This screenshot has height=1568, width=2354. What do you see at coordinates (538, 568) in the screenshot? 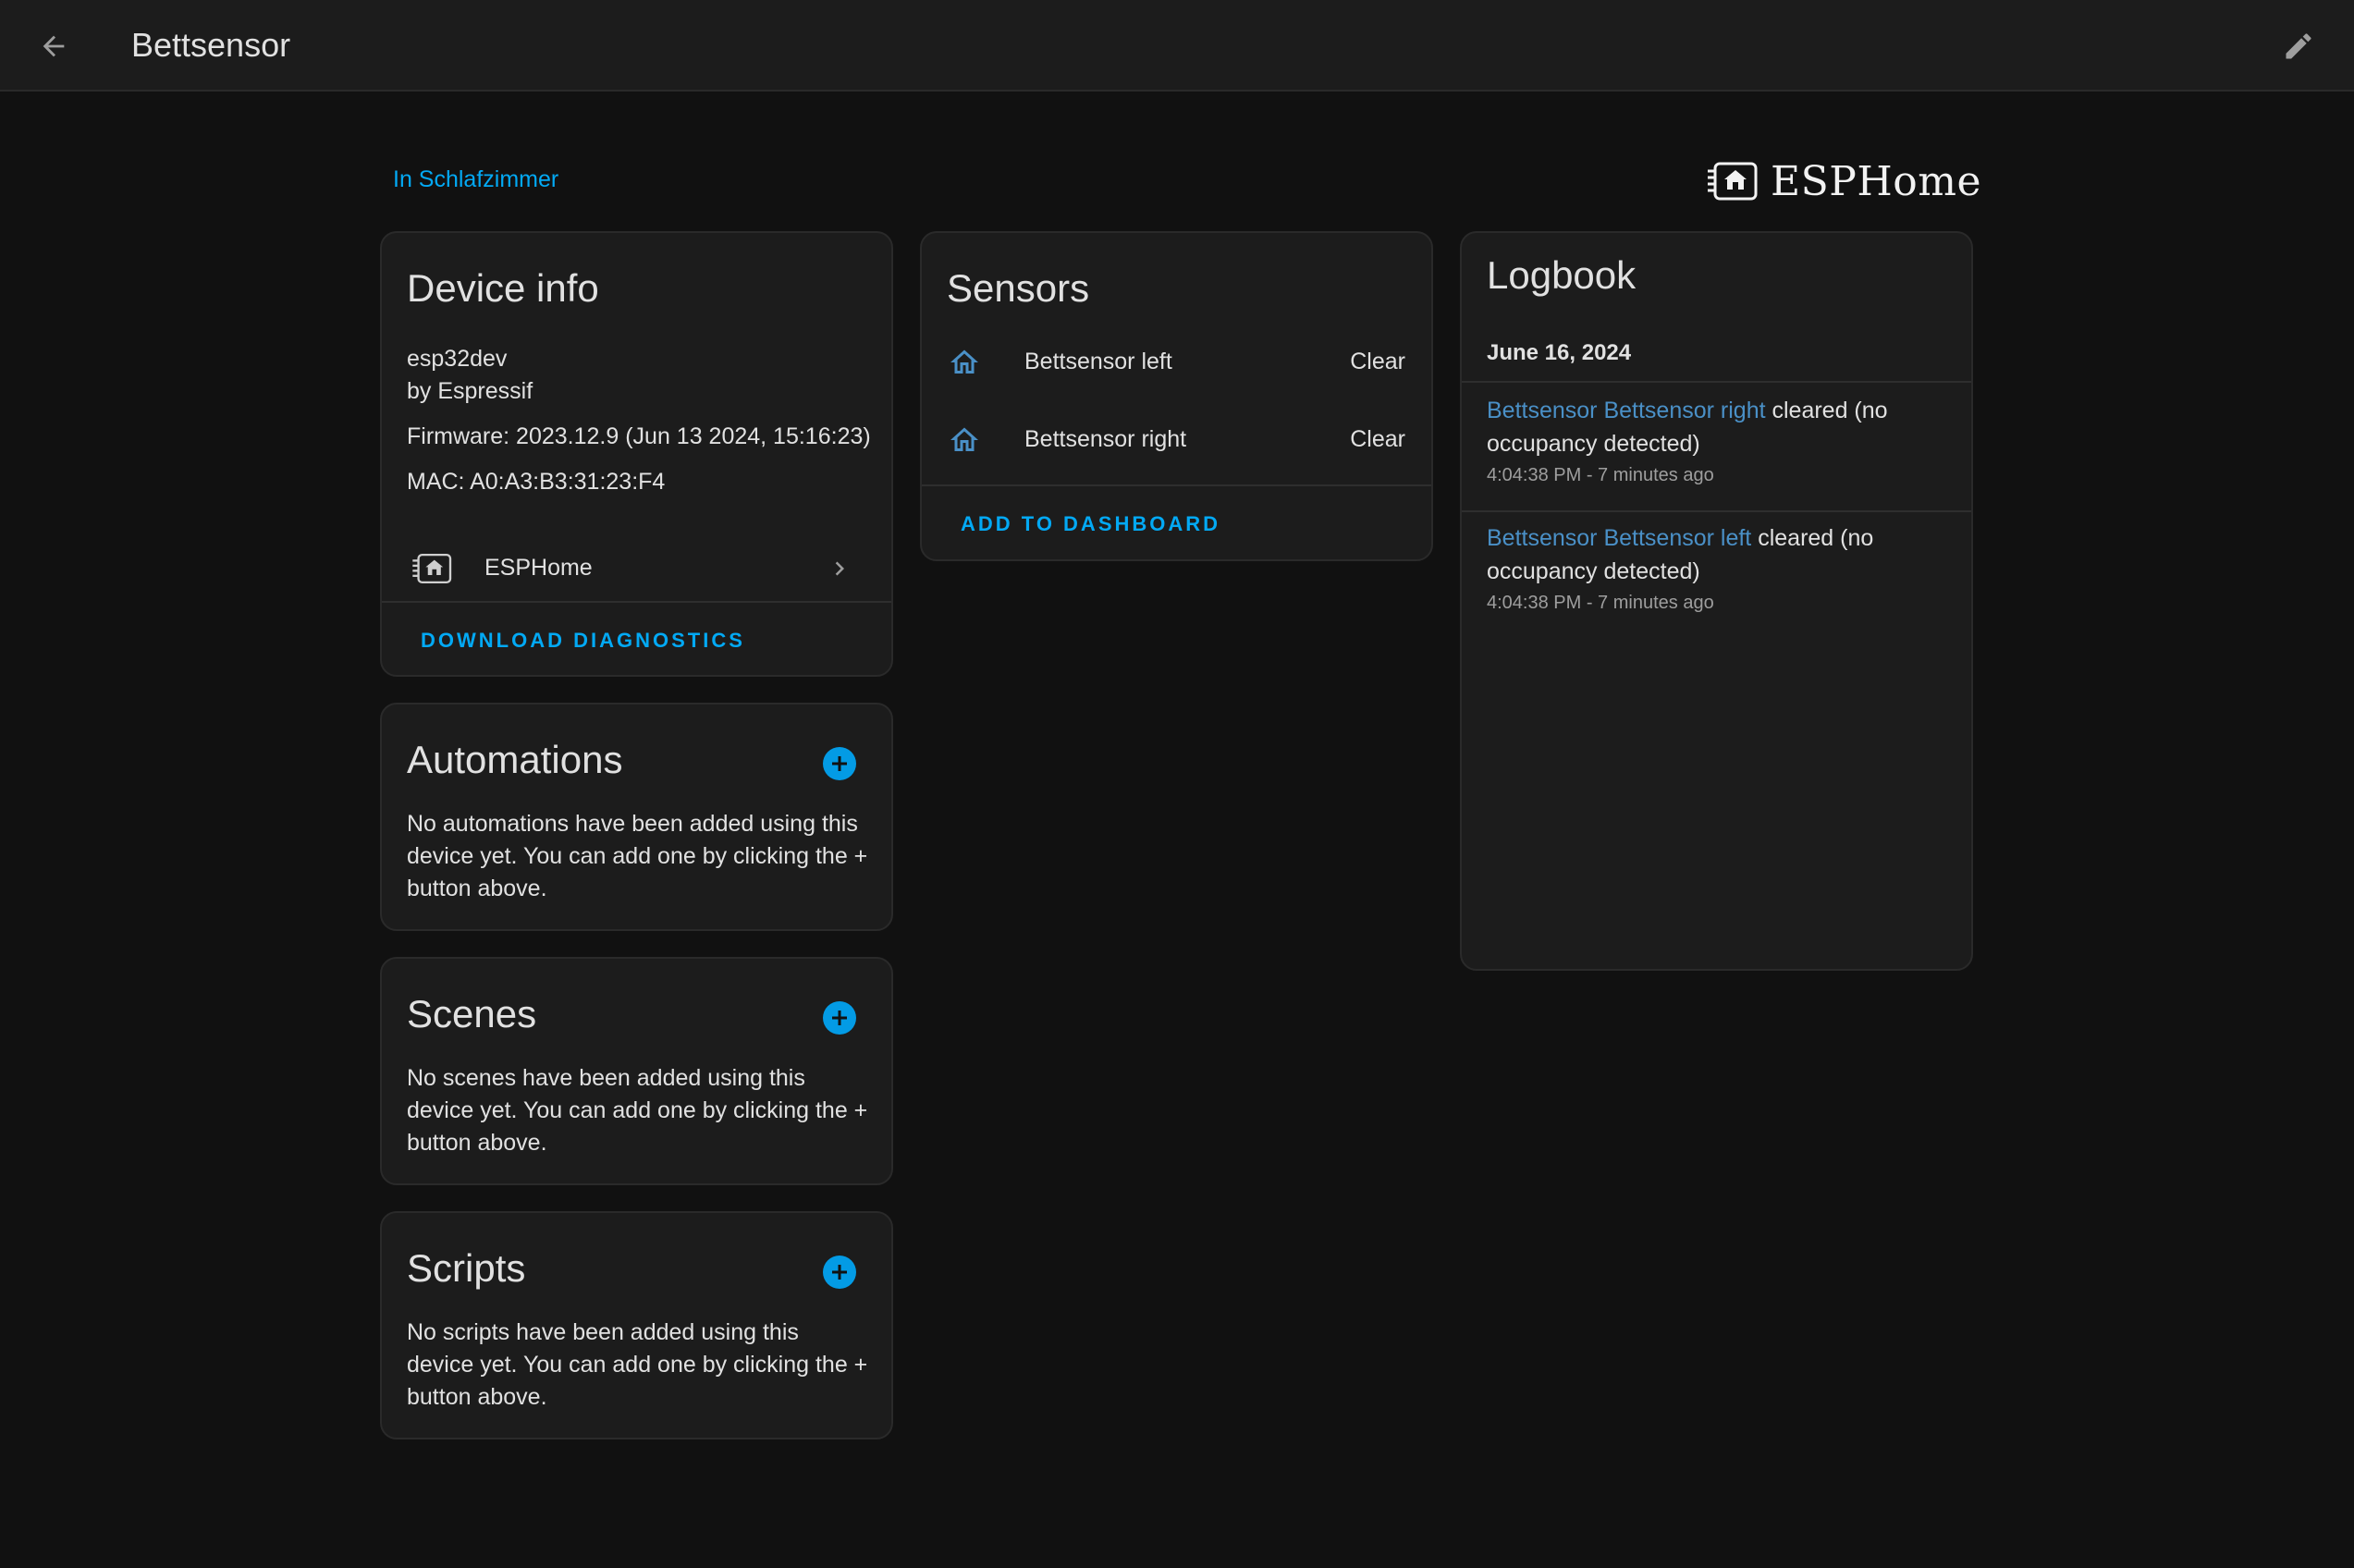
I see `integration-label: ESPHome` at bounding box center [538, 568].